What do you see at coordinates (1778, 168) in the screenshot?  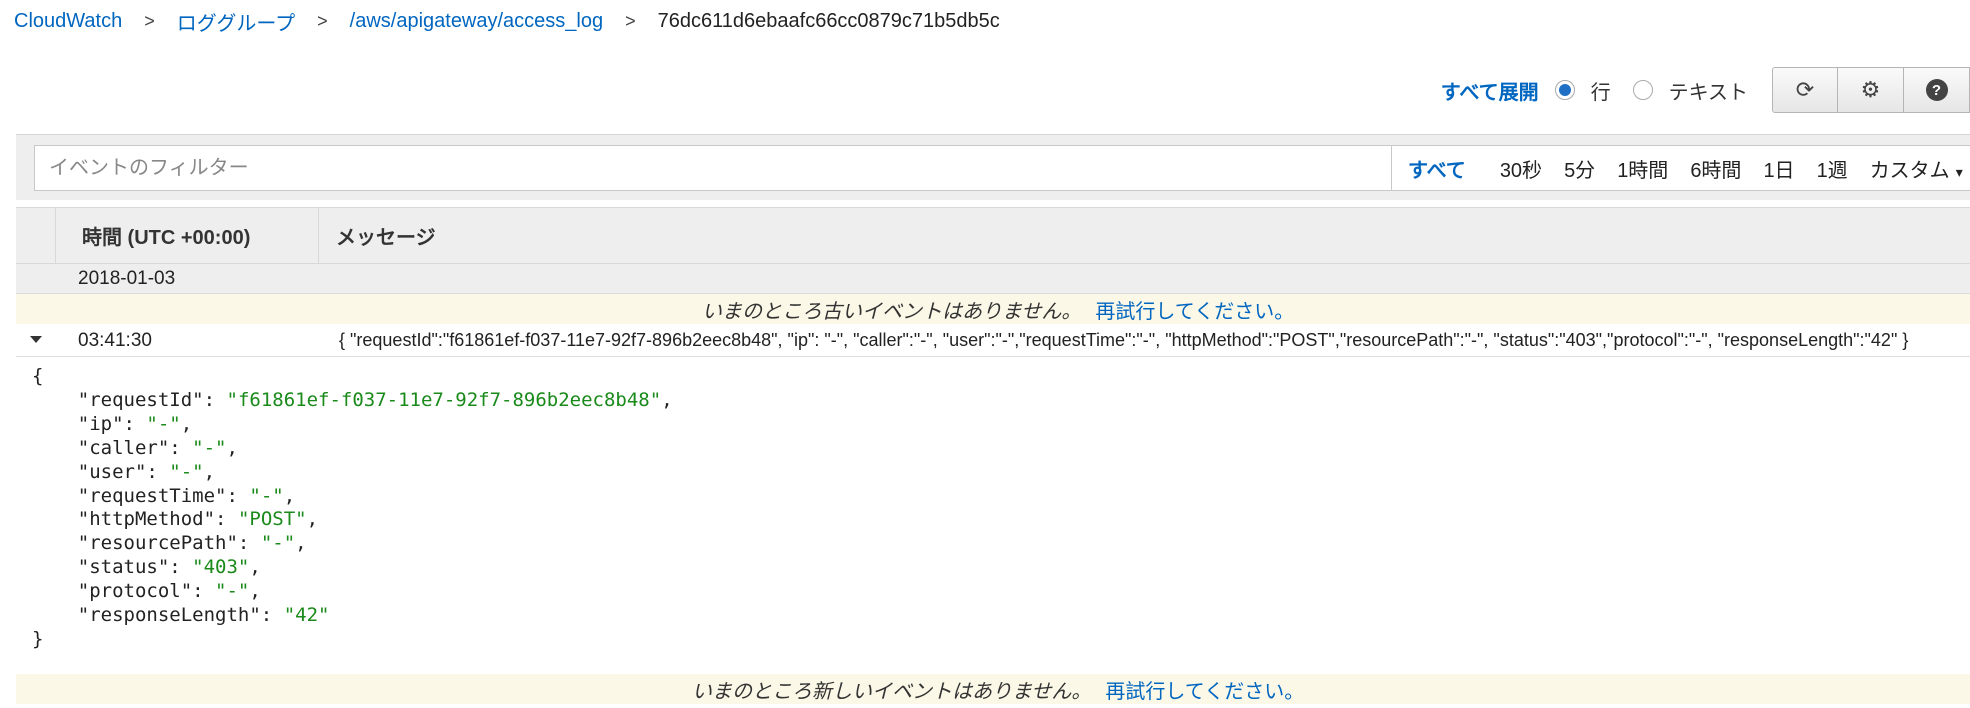 I see `time-range-1d: 1日` at bounding box center [1778, 168].